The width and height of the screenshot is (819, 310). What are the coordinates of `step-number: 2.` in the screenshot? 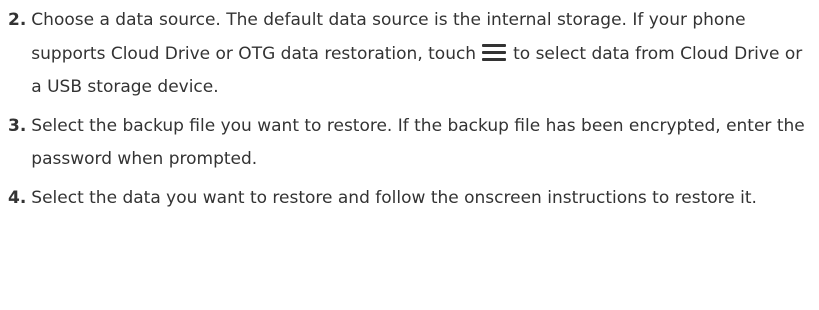 It's located at (17, 20).